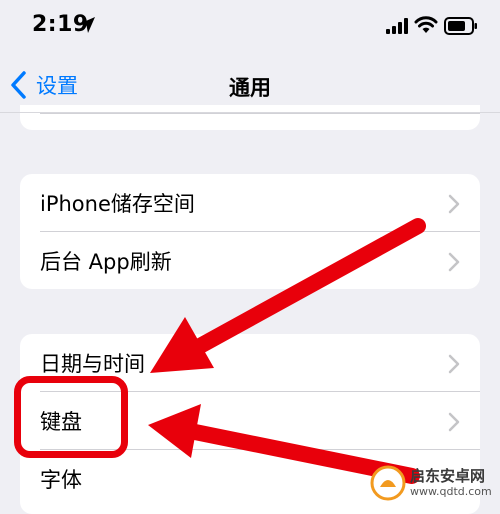 The height and width of the screenshot is (514, 500). I want to click on watermark-url: www.qdtd.com, so click(451, 491).